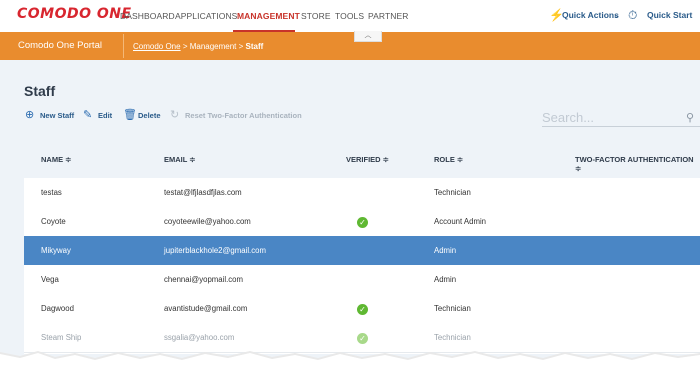 Image resolution: width=700 pixels, height=366 pixels. What do you see at coordinates (61, 337) in the screenshot?
I see `cell-name: Steam Ship` at bounding box center [61, 337].